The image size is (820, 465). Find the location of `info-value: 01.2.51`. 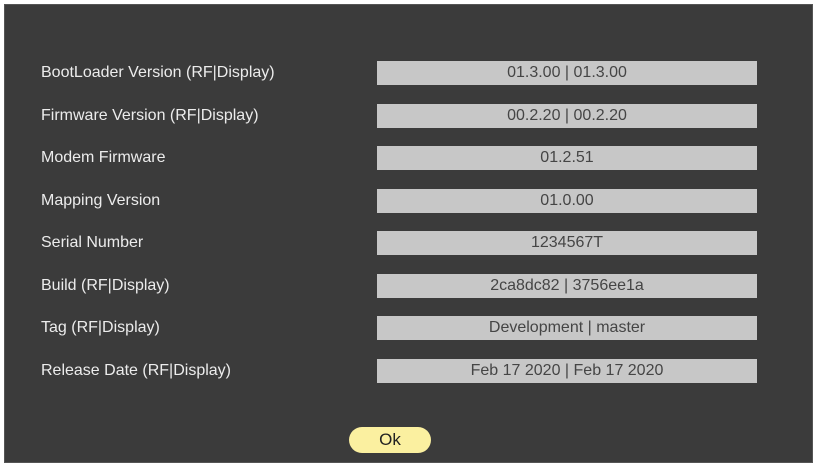

info-value: 01.2.51 is located at coordinates (567, 158).